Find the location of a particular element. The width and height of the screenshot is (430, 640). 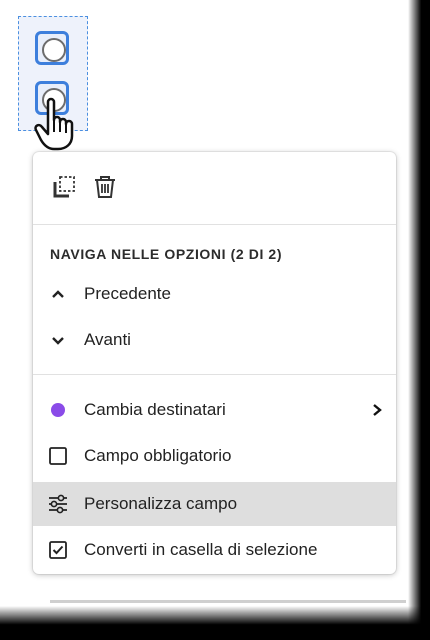

menu-item-required-field: Campo obbligatorio is located at coordinates (214, 456).